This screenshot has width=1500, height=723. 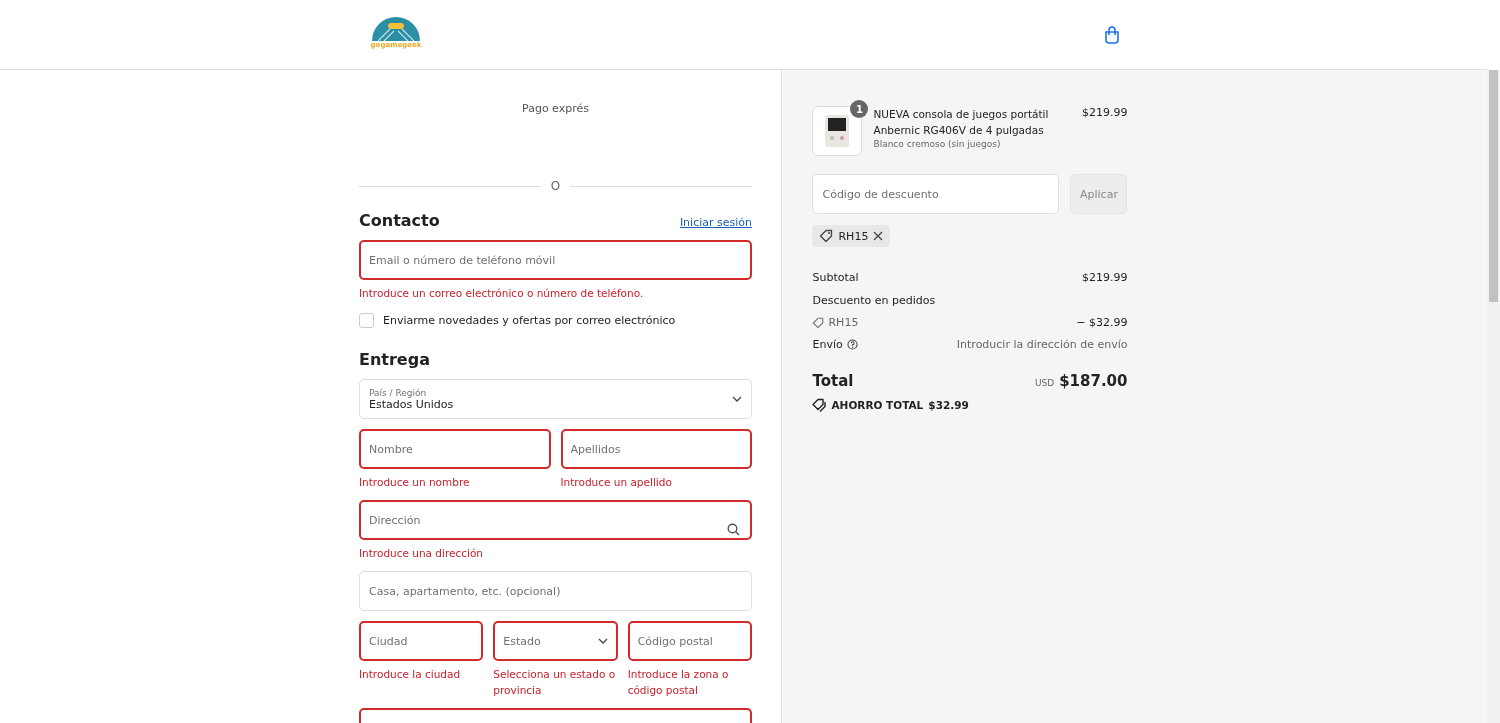 What do you see at coordinates (689, 641) in the screenshot?
I see `input-field: Código postal` at bounding box center [689, 641].